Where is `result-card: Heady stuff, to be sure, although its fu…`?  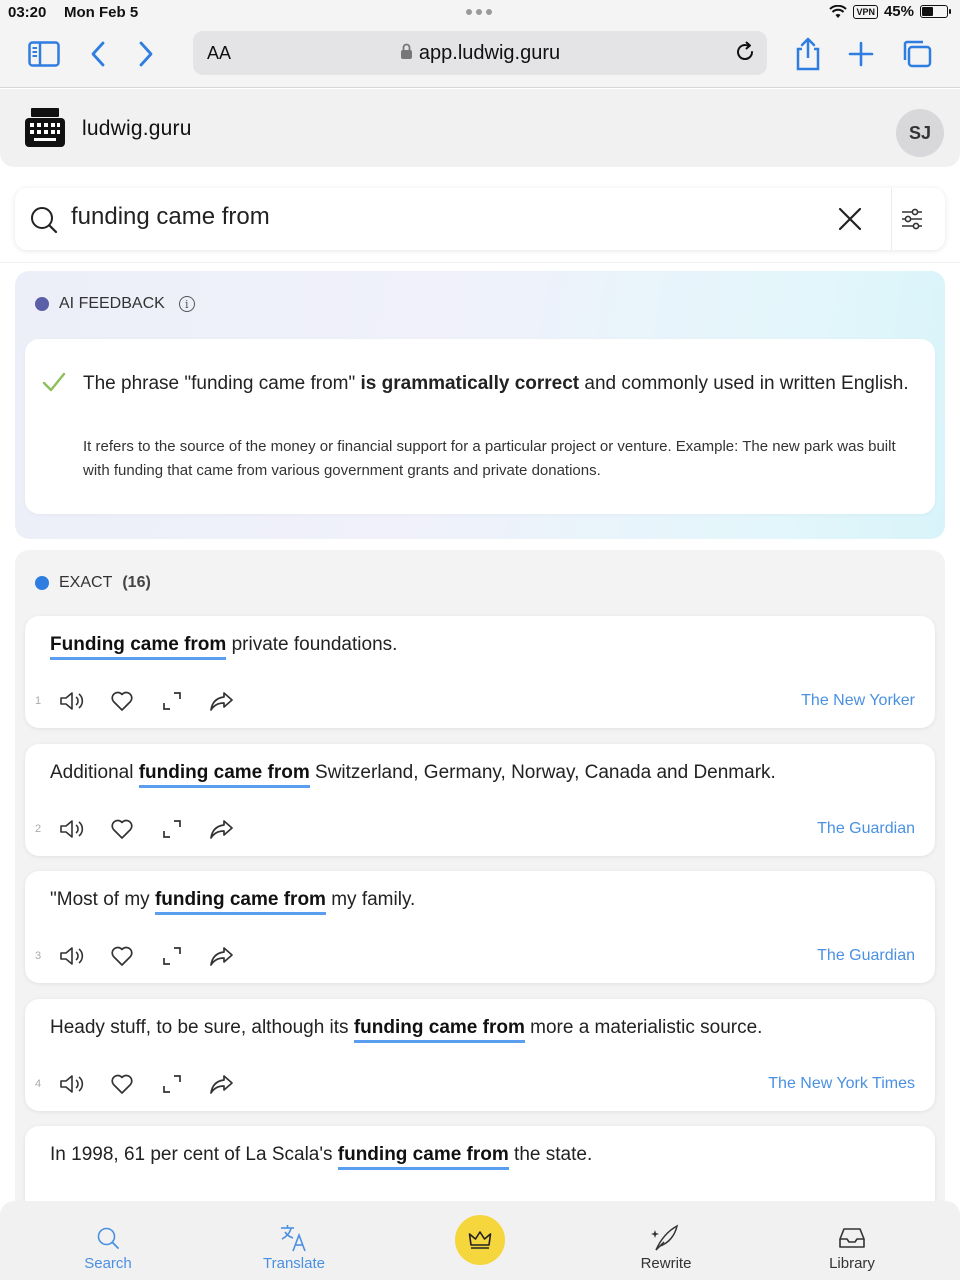
result-card: Heady stuff, to be sure, although its fu… is located at coordinates (480, 1055).